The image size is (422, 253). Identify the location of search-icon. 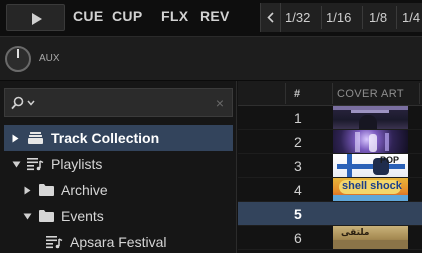
(17, 103).